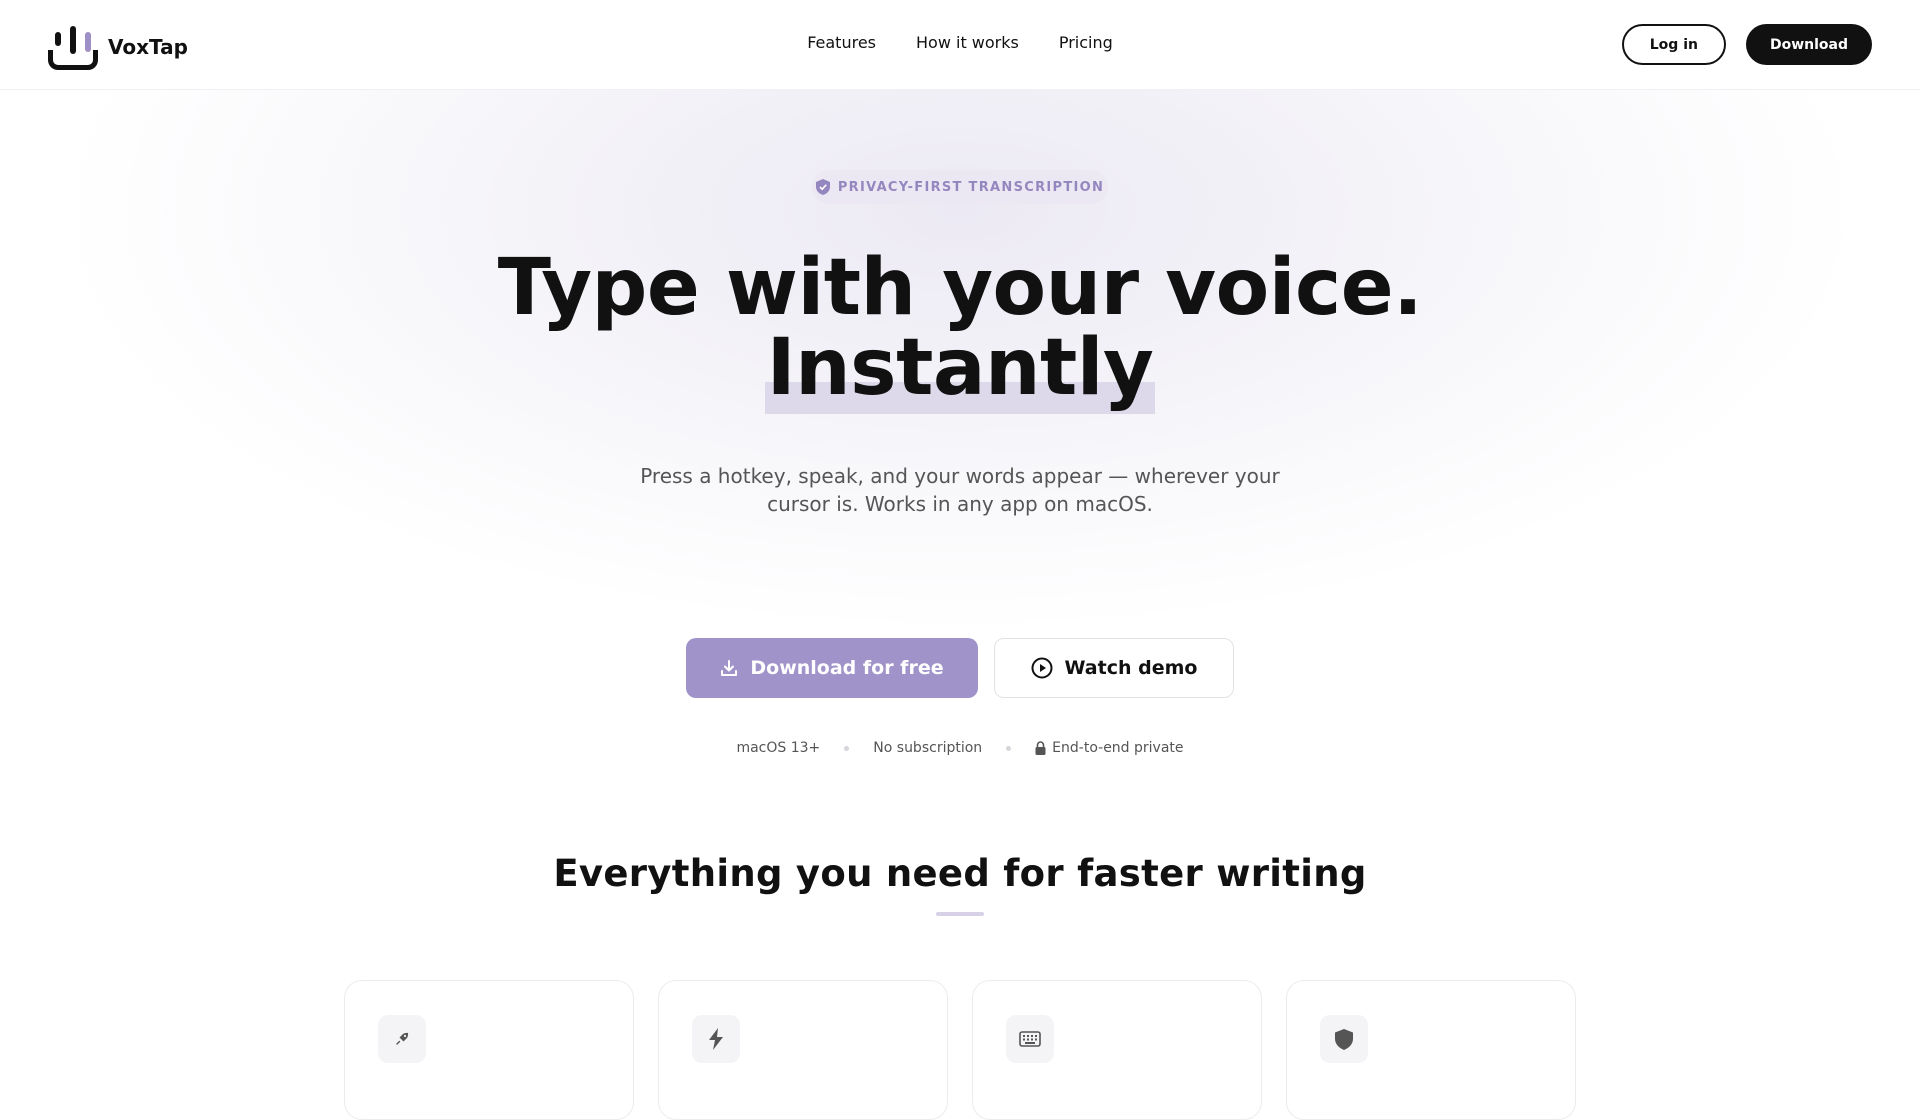 Image resolution: width=1920 pixels, height=1120 pixels. I want to click on brand-name: VoxTap, so click(148, 47).